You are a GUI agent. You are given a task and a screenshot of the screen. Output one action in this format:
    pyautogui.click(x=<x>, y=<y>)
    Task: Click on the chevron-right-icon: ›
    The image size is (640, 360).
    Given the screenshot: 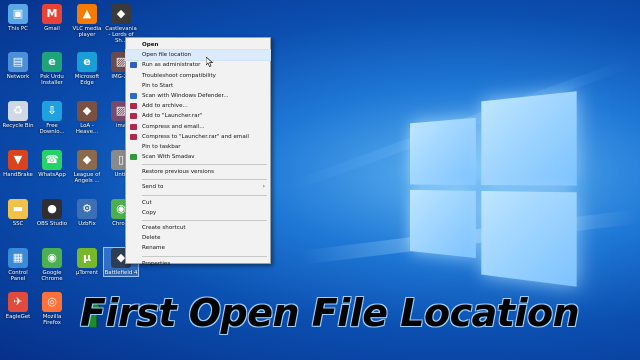 What is the action you would take?
    pyautogui.click(x=263, y=187)
    